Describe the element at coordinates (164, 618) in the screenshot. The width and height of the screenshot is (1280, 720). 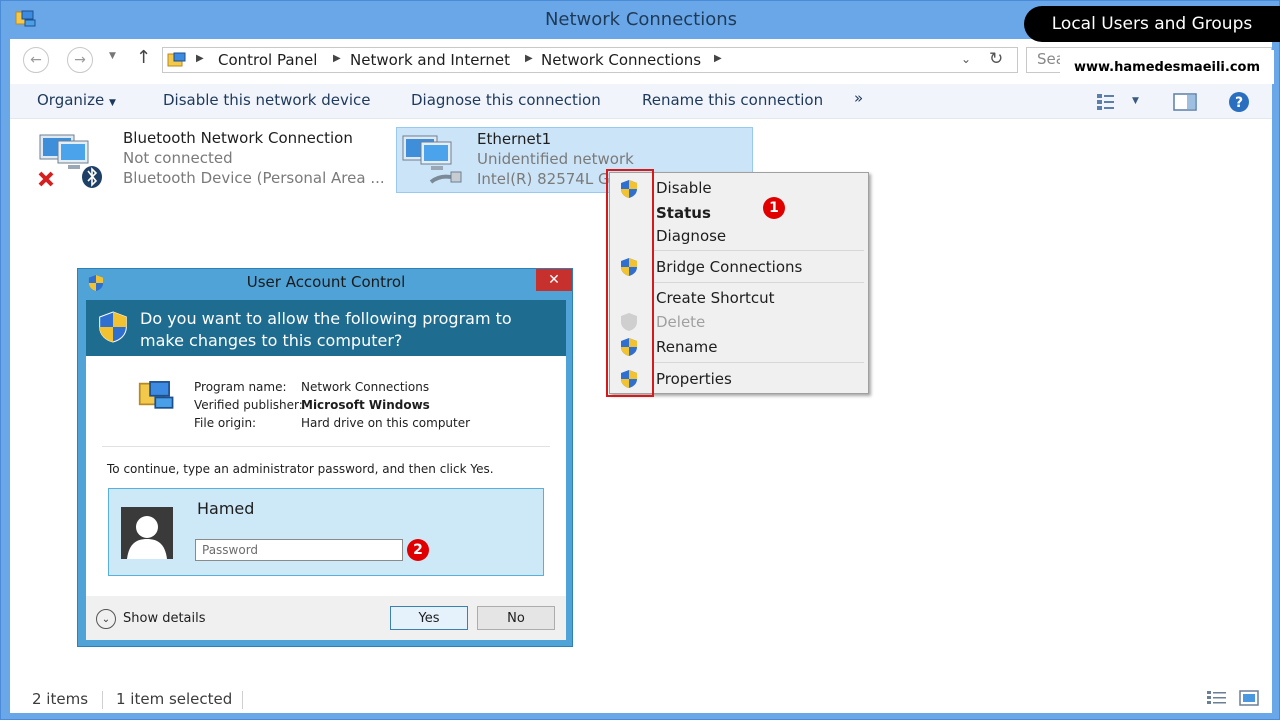
I see `show-details-link: Show details` at that location.